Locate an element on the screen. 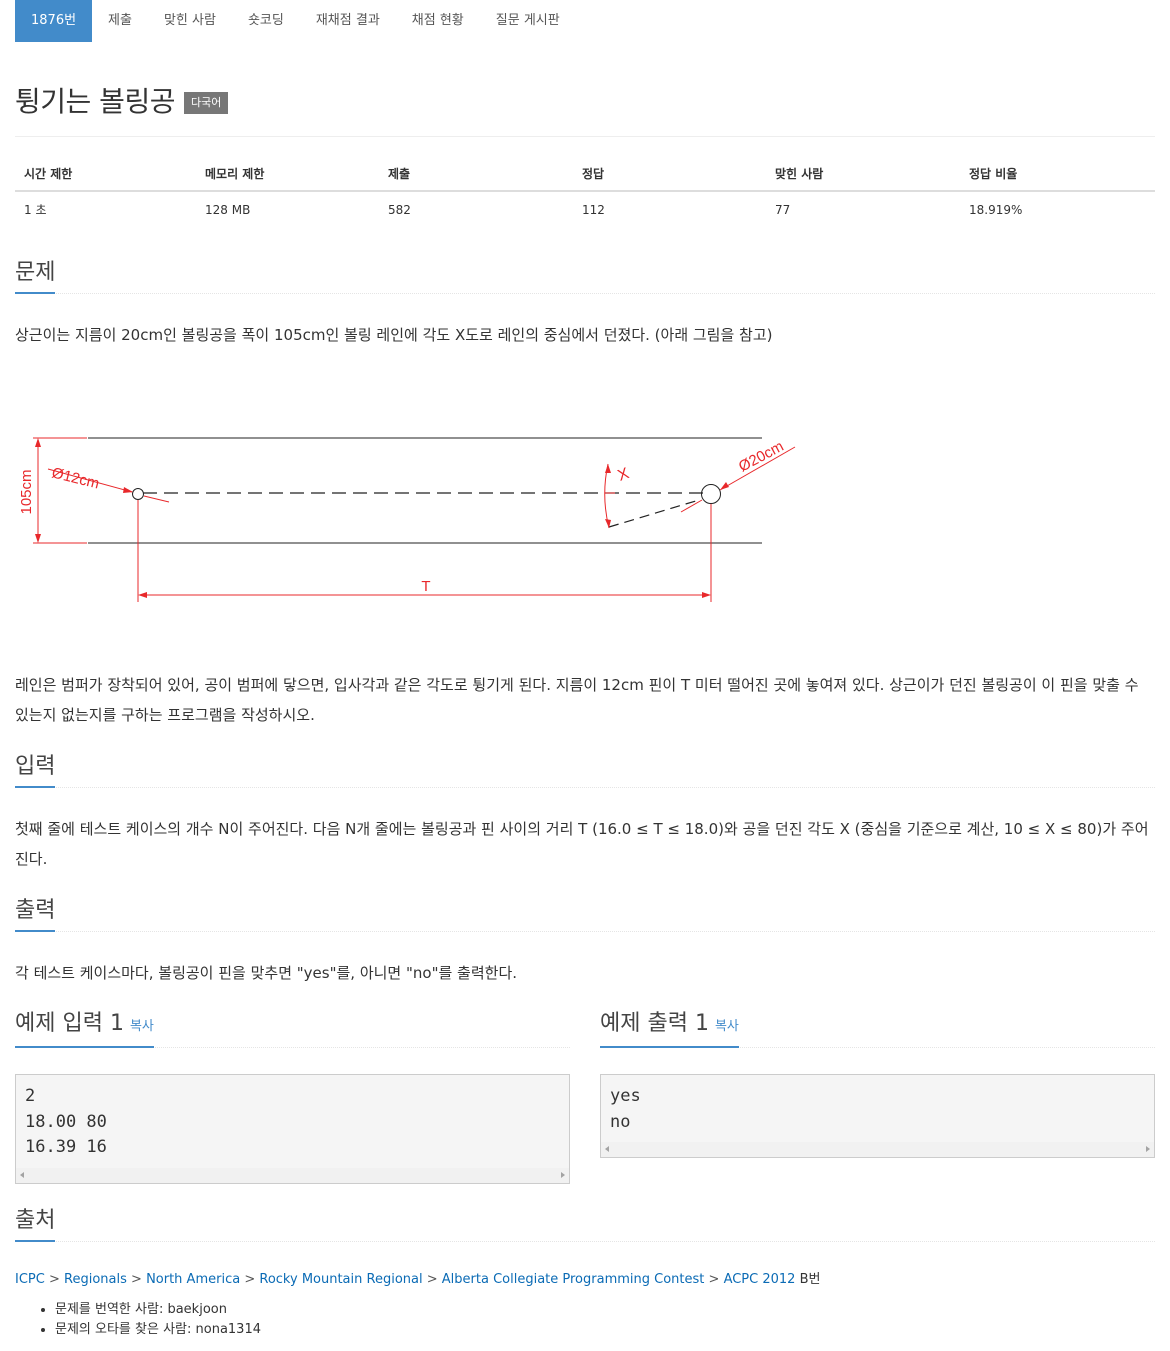 The height and width of the screenshot is (1351, 1170). pin-circle is located at coordinates (138, 494).